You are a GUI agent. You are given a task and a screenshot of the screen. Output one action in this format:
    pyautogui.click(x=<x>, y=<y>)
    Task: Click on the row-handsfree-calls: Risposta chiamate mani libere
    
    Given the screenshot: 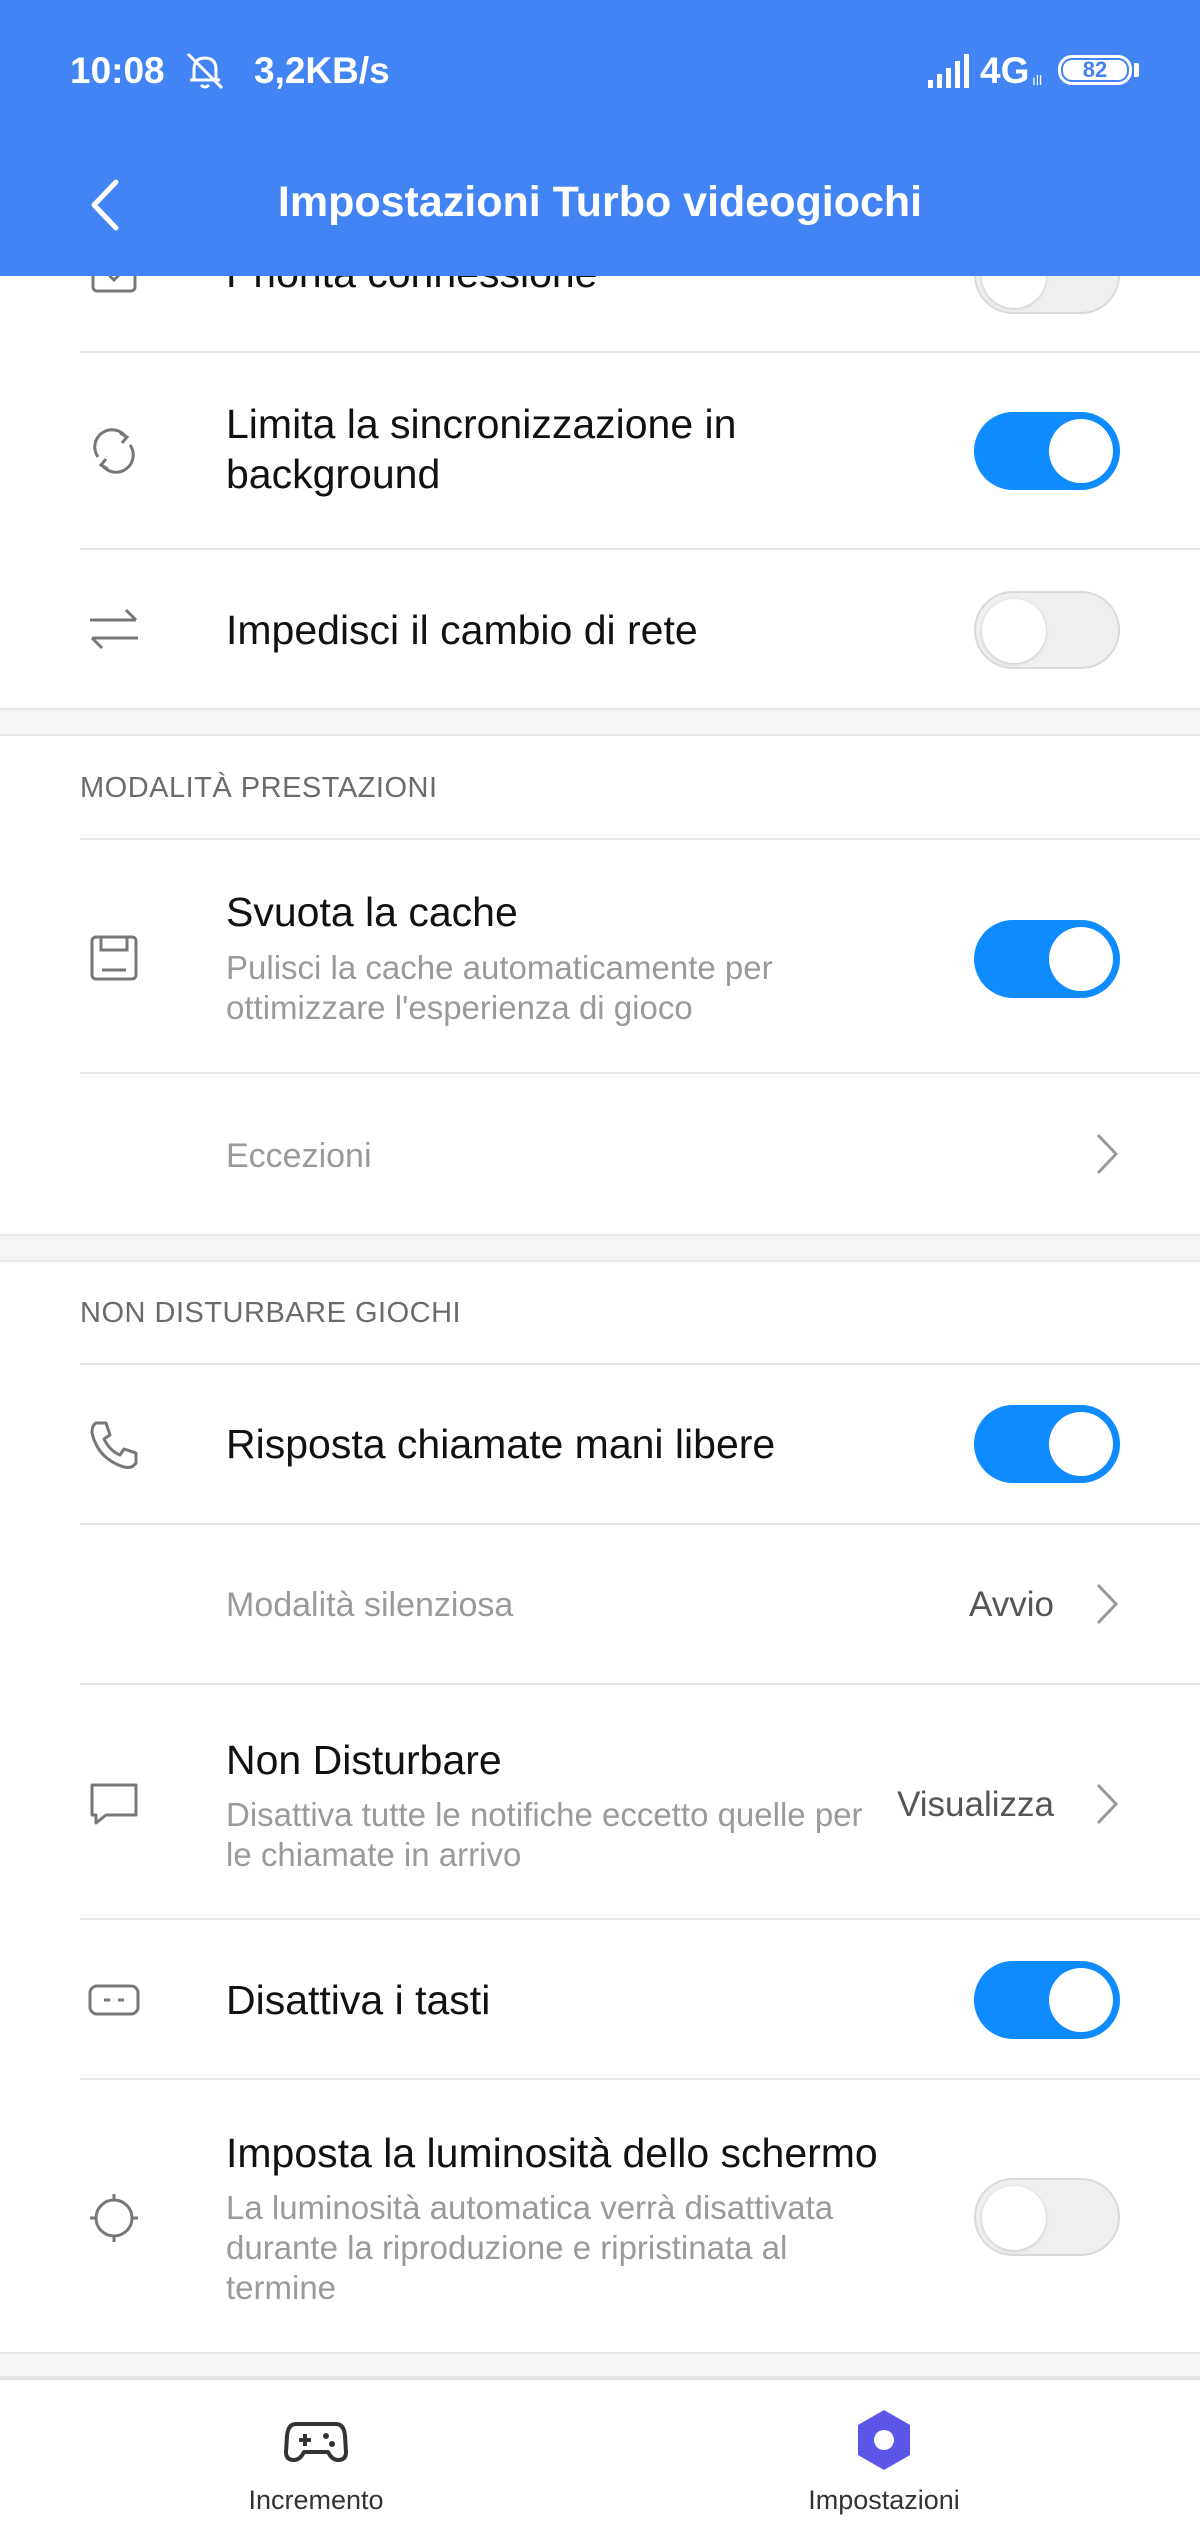 What is the action you would take?
    pyautogui.click(x=600, y=1444)
    